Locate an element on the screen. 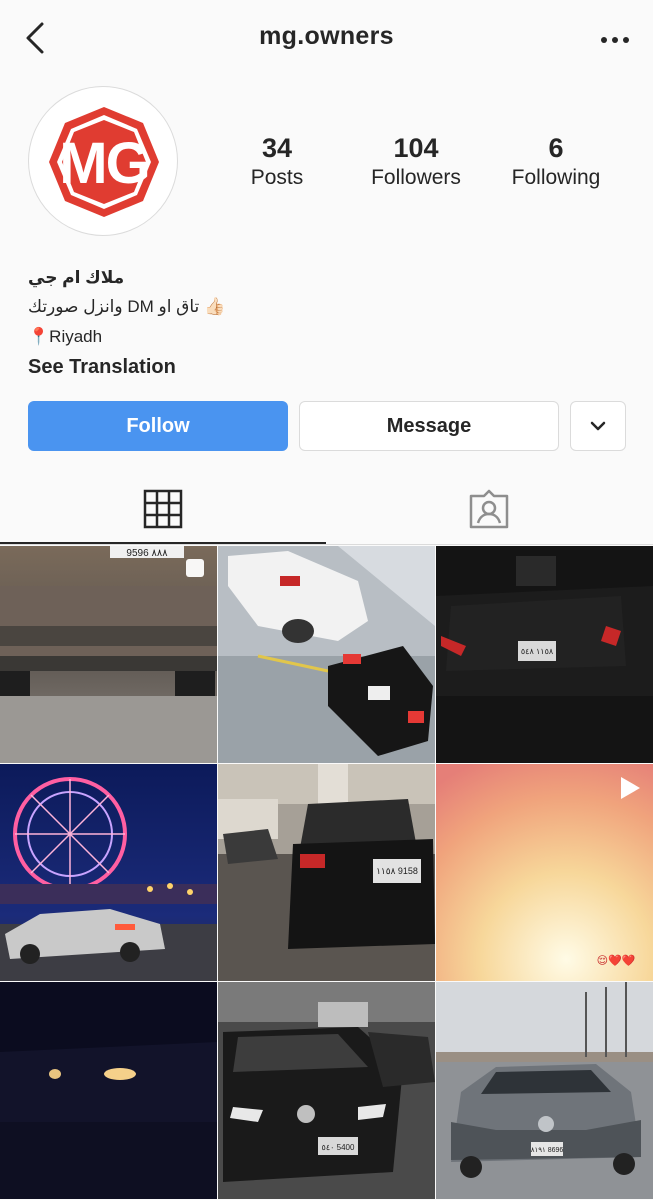 The width and height of the screenshot is (653, 1200). followers-label: Followers is located at coordinates (416, 177).